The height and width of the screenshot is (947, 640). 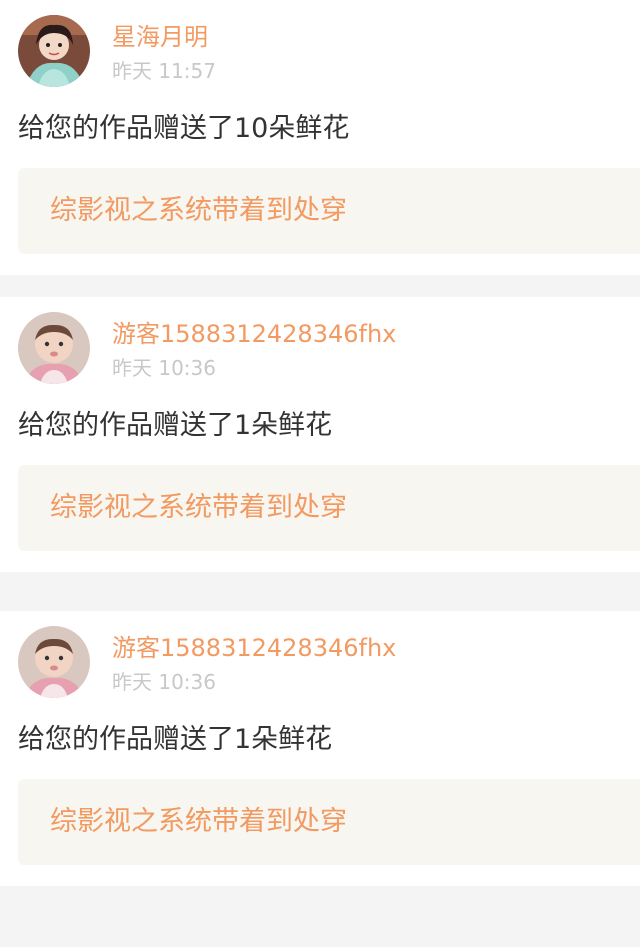 What do you see at coordinates (160, 37) in the screenshot?
I see `username: 星海月明` at bounding box center [160, 37].